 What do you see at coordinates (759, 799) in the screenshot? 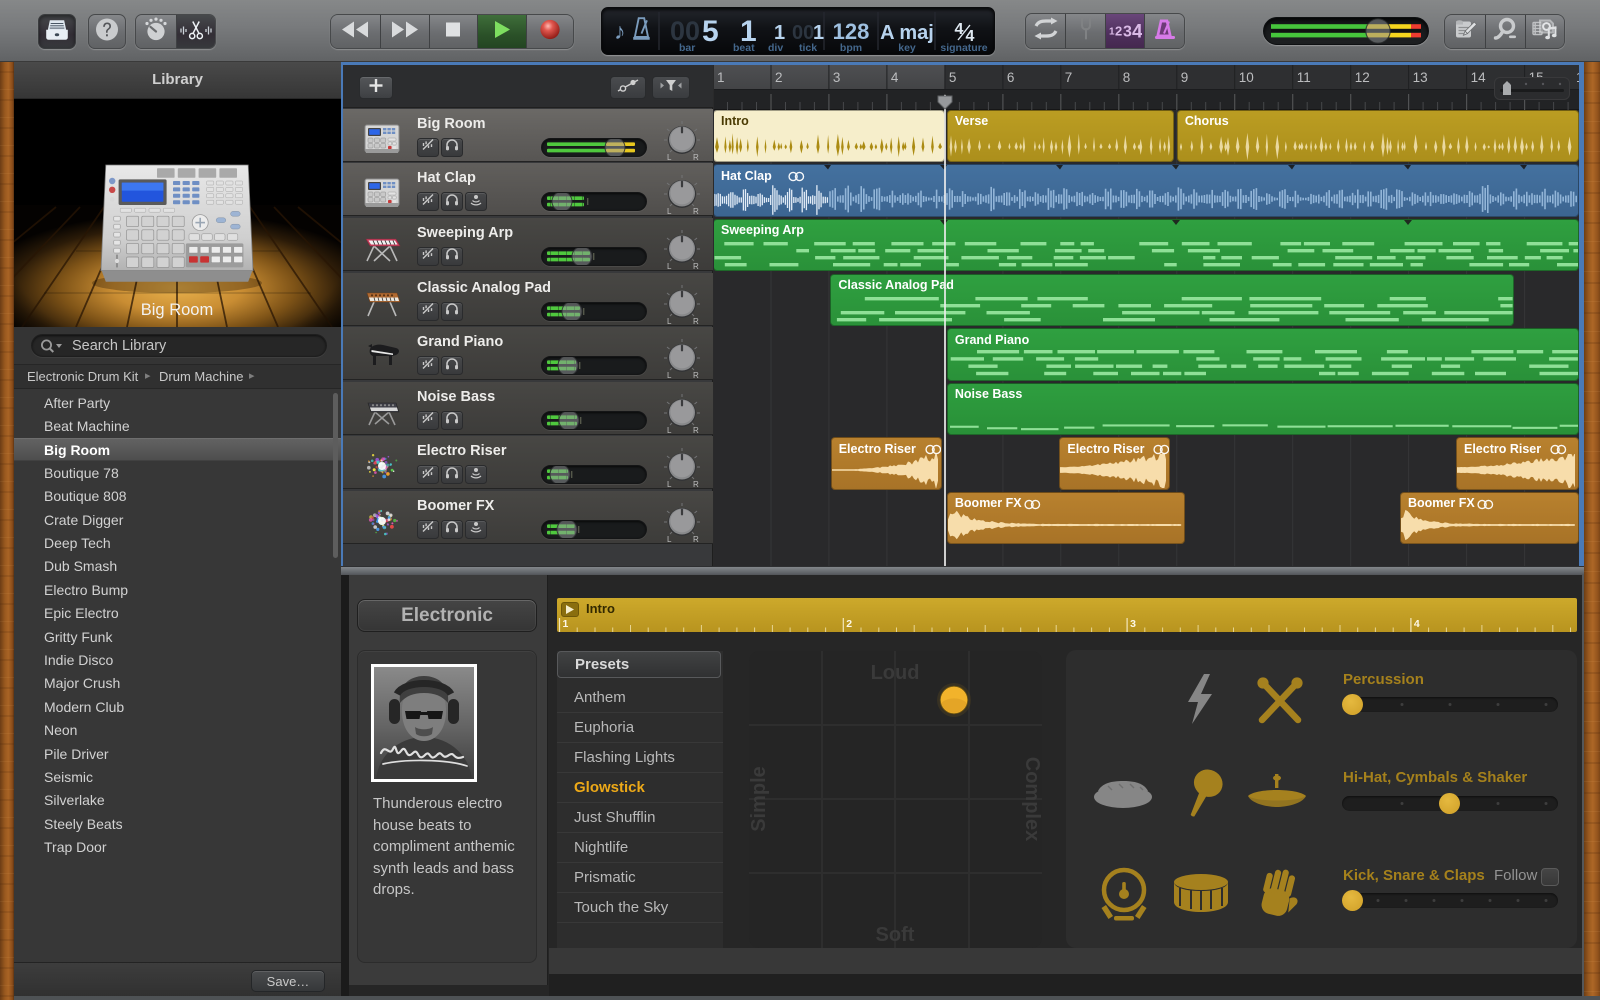
I see `svg-text: Simple` at bounding box center [759, 799].